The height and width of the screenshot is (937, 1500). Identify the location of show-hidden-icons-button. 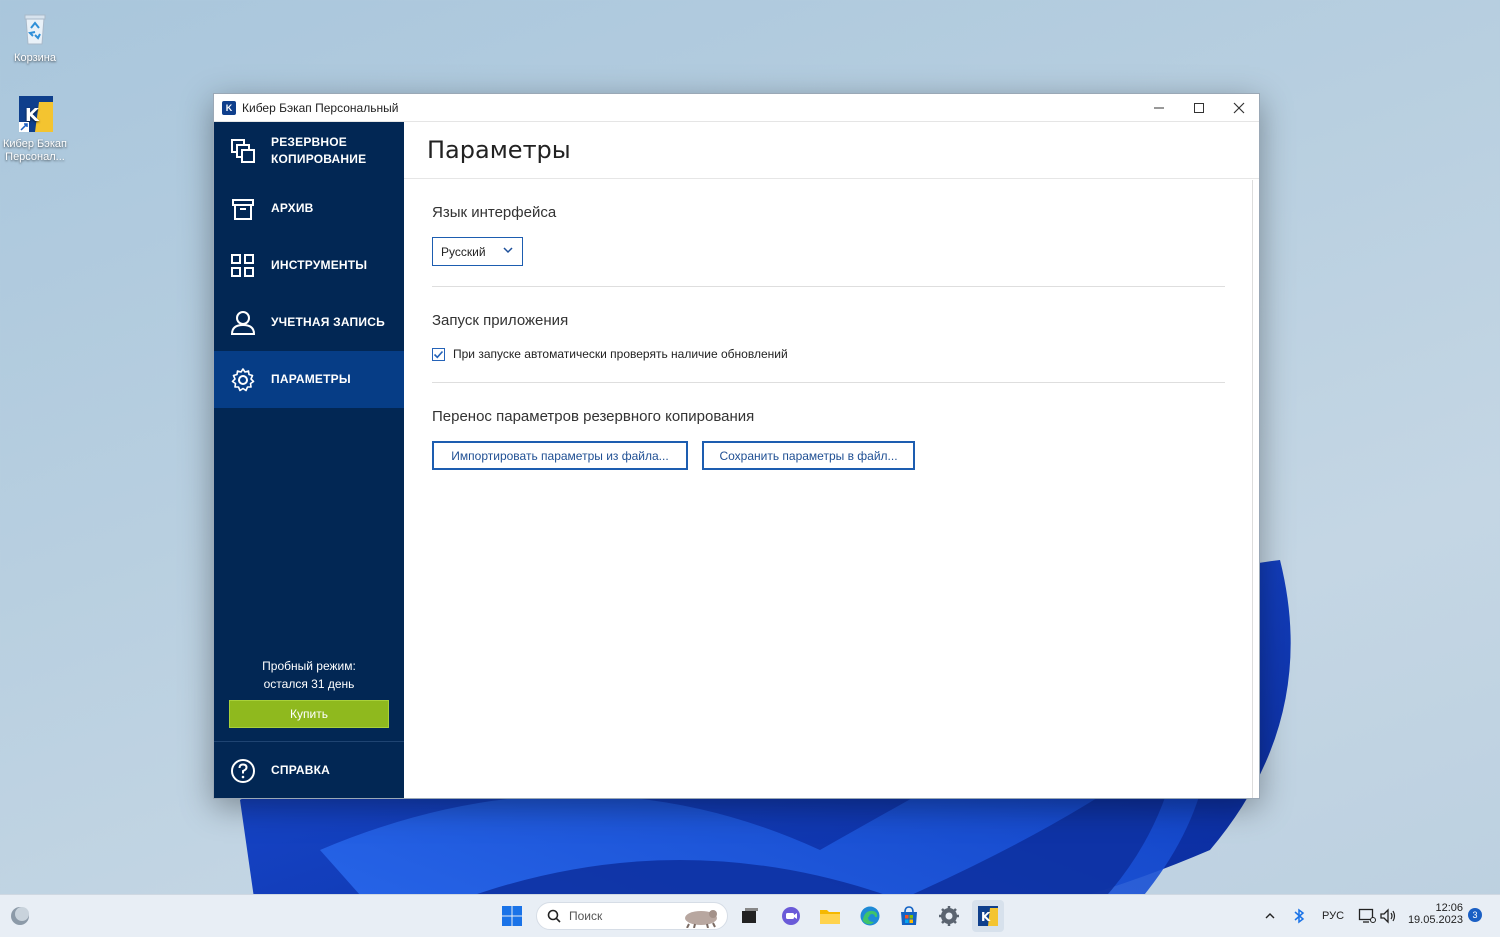
(1270, 916).